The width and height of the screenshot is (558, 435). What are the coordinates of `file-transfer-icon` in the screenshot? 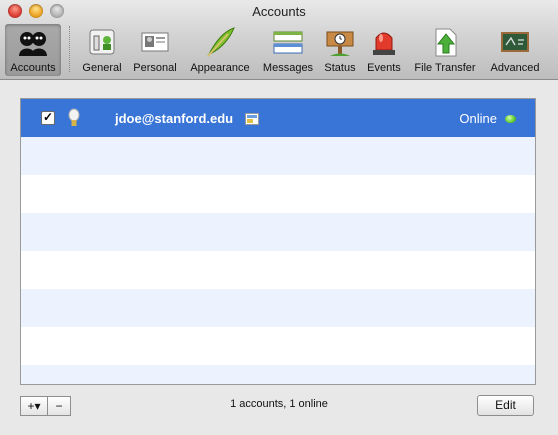 It's located at (446, 42).